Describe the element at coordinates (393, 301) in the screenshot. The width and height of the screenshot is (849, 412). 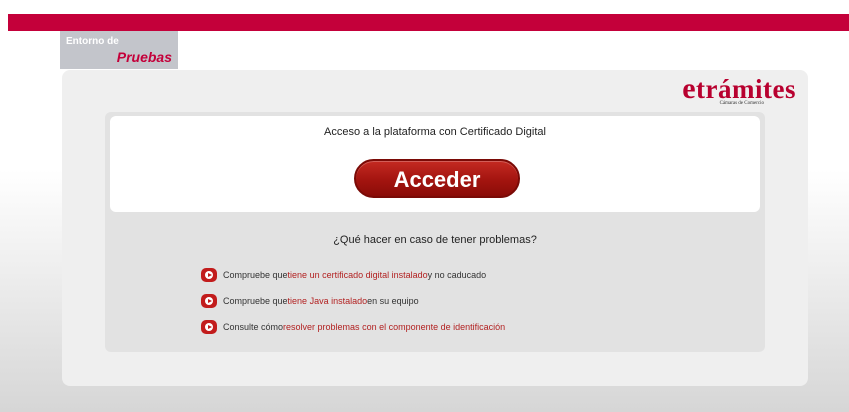
I see `problem-text-suffix: en su equipo` at that location.